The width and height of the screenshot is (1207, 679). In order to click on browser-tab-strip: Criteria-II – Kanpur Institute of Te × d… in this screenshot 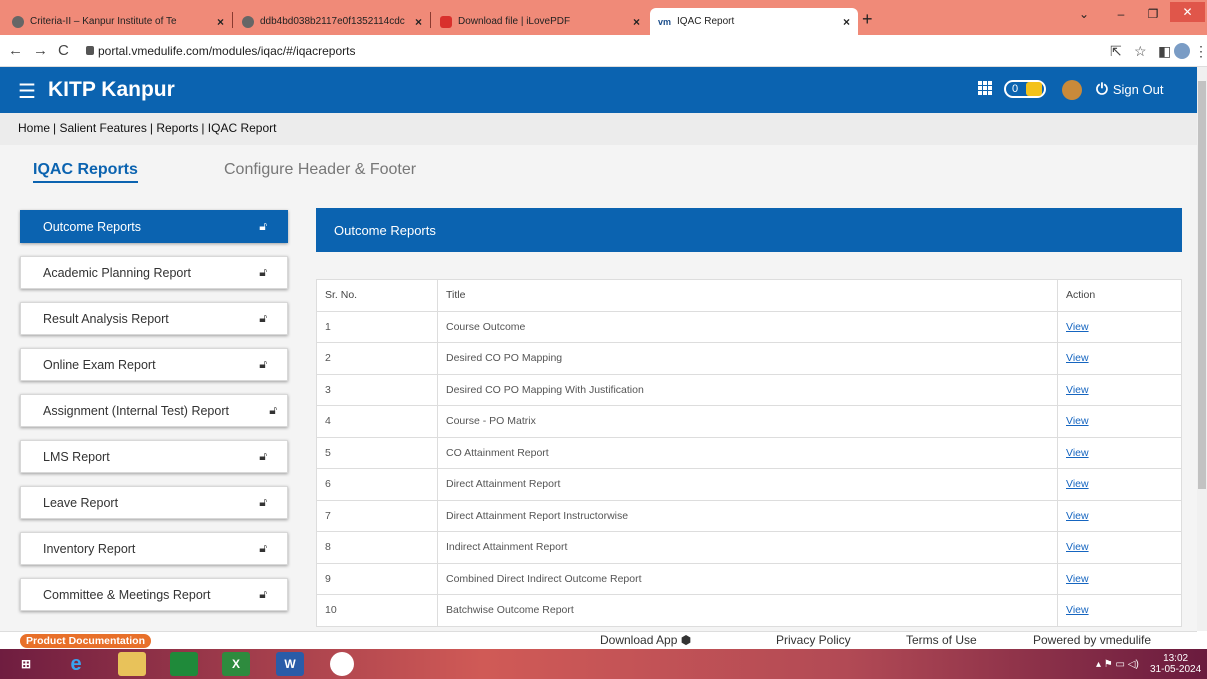, I will do `click(603, 17)`.